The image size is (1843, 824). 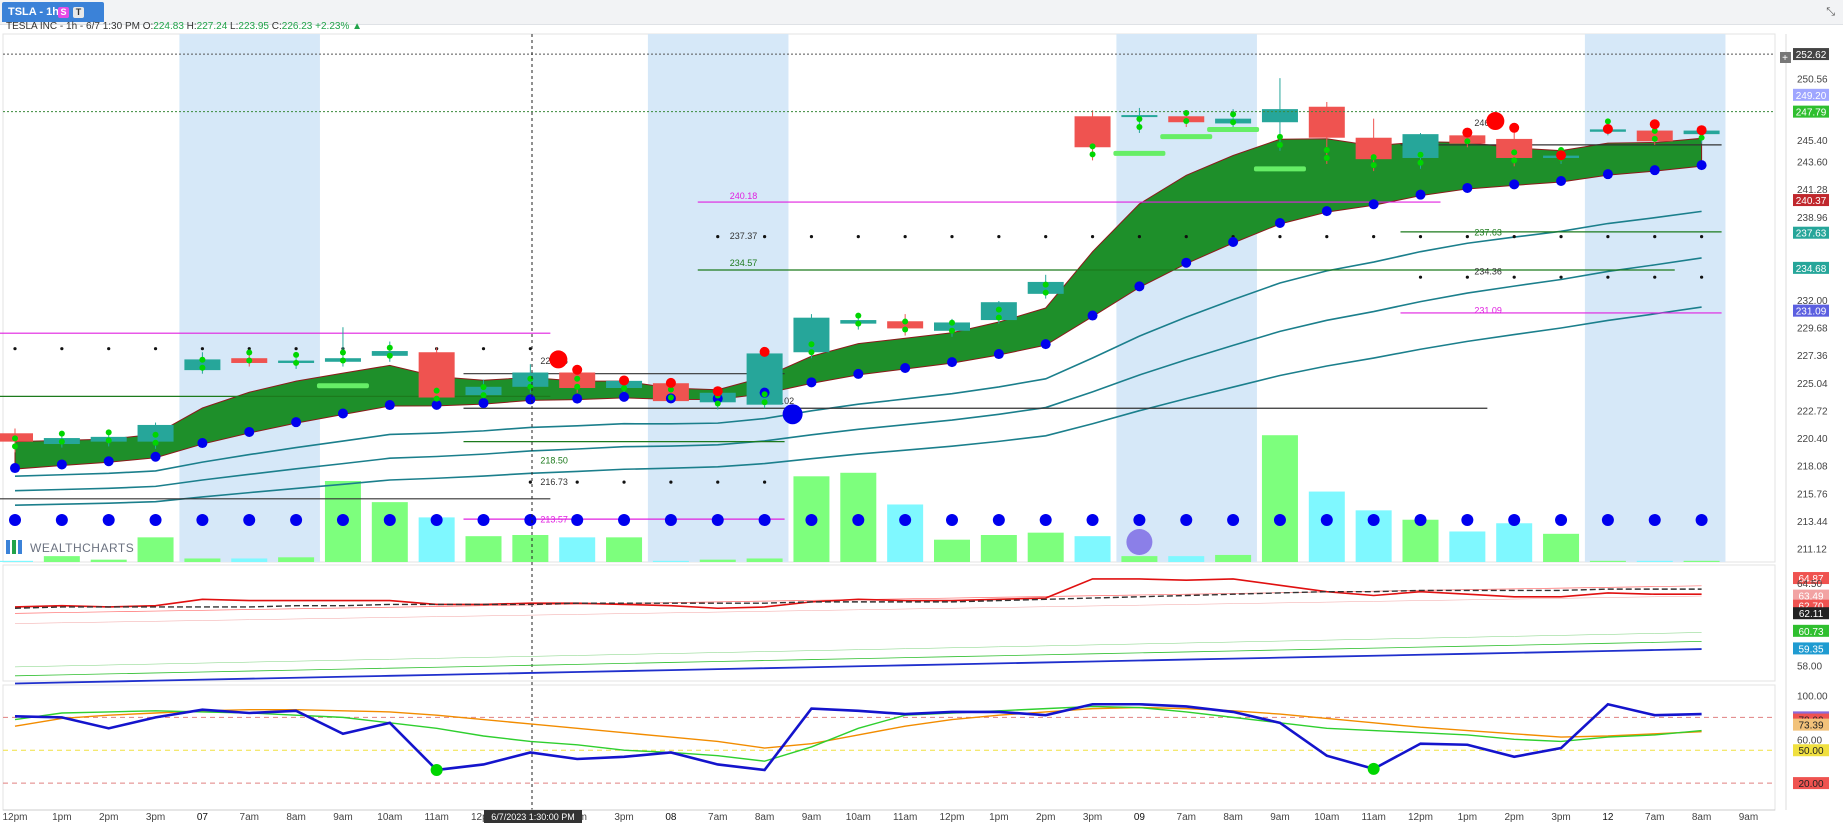 What do you see at coordinates (1811, 55) in the screenshot?
I see `price-axis-label: 252.62` at bounding box center [1811, 55].